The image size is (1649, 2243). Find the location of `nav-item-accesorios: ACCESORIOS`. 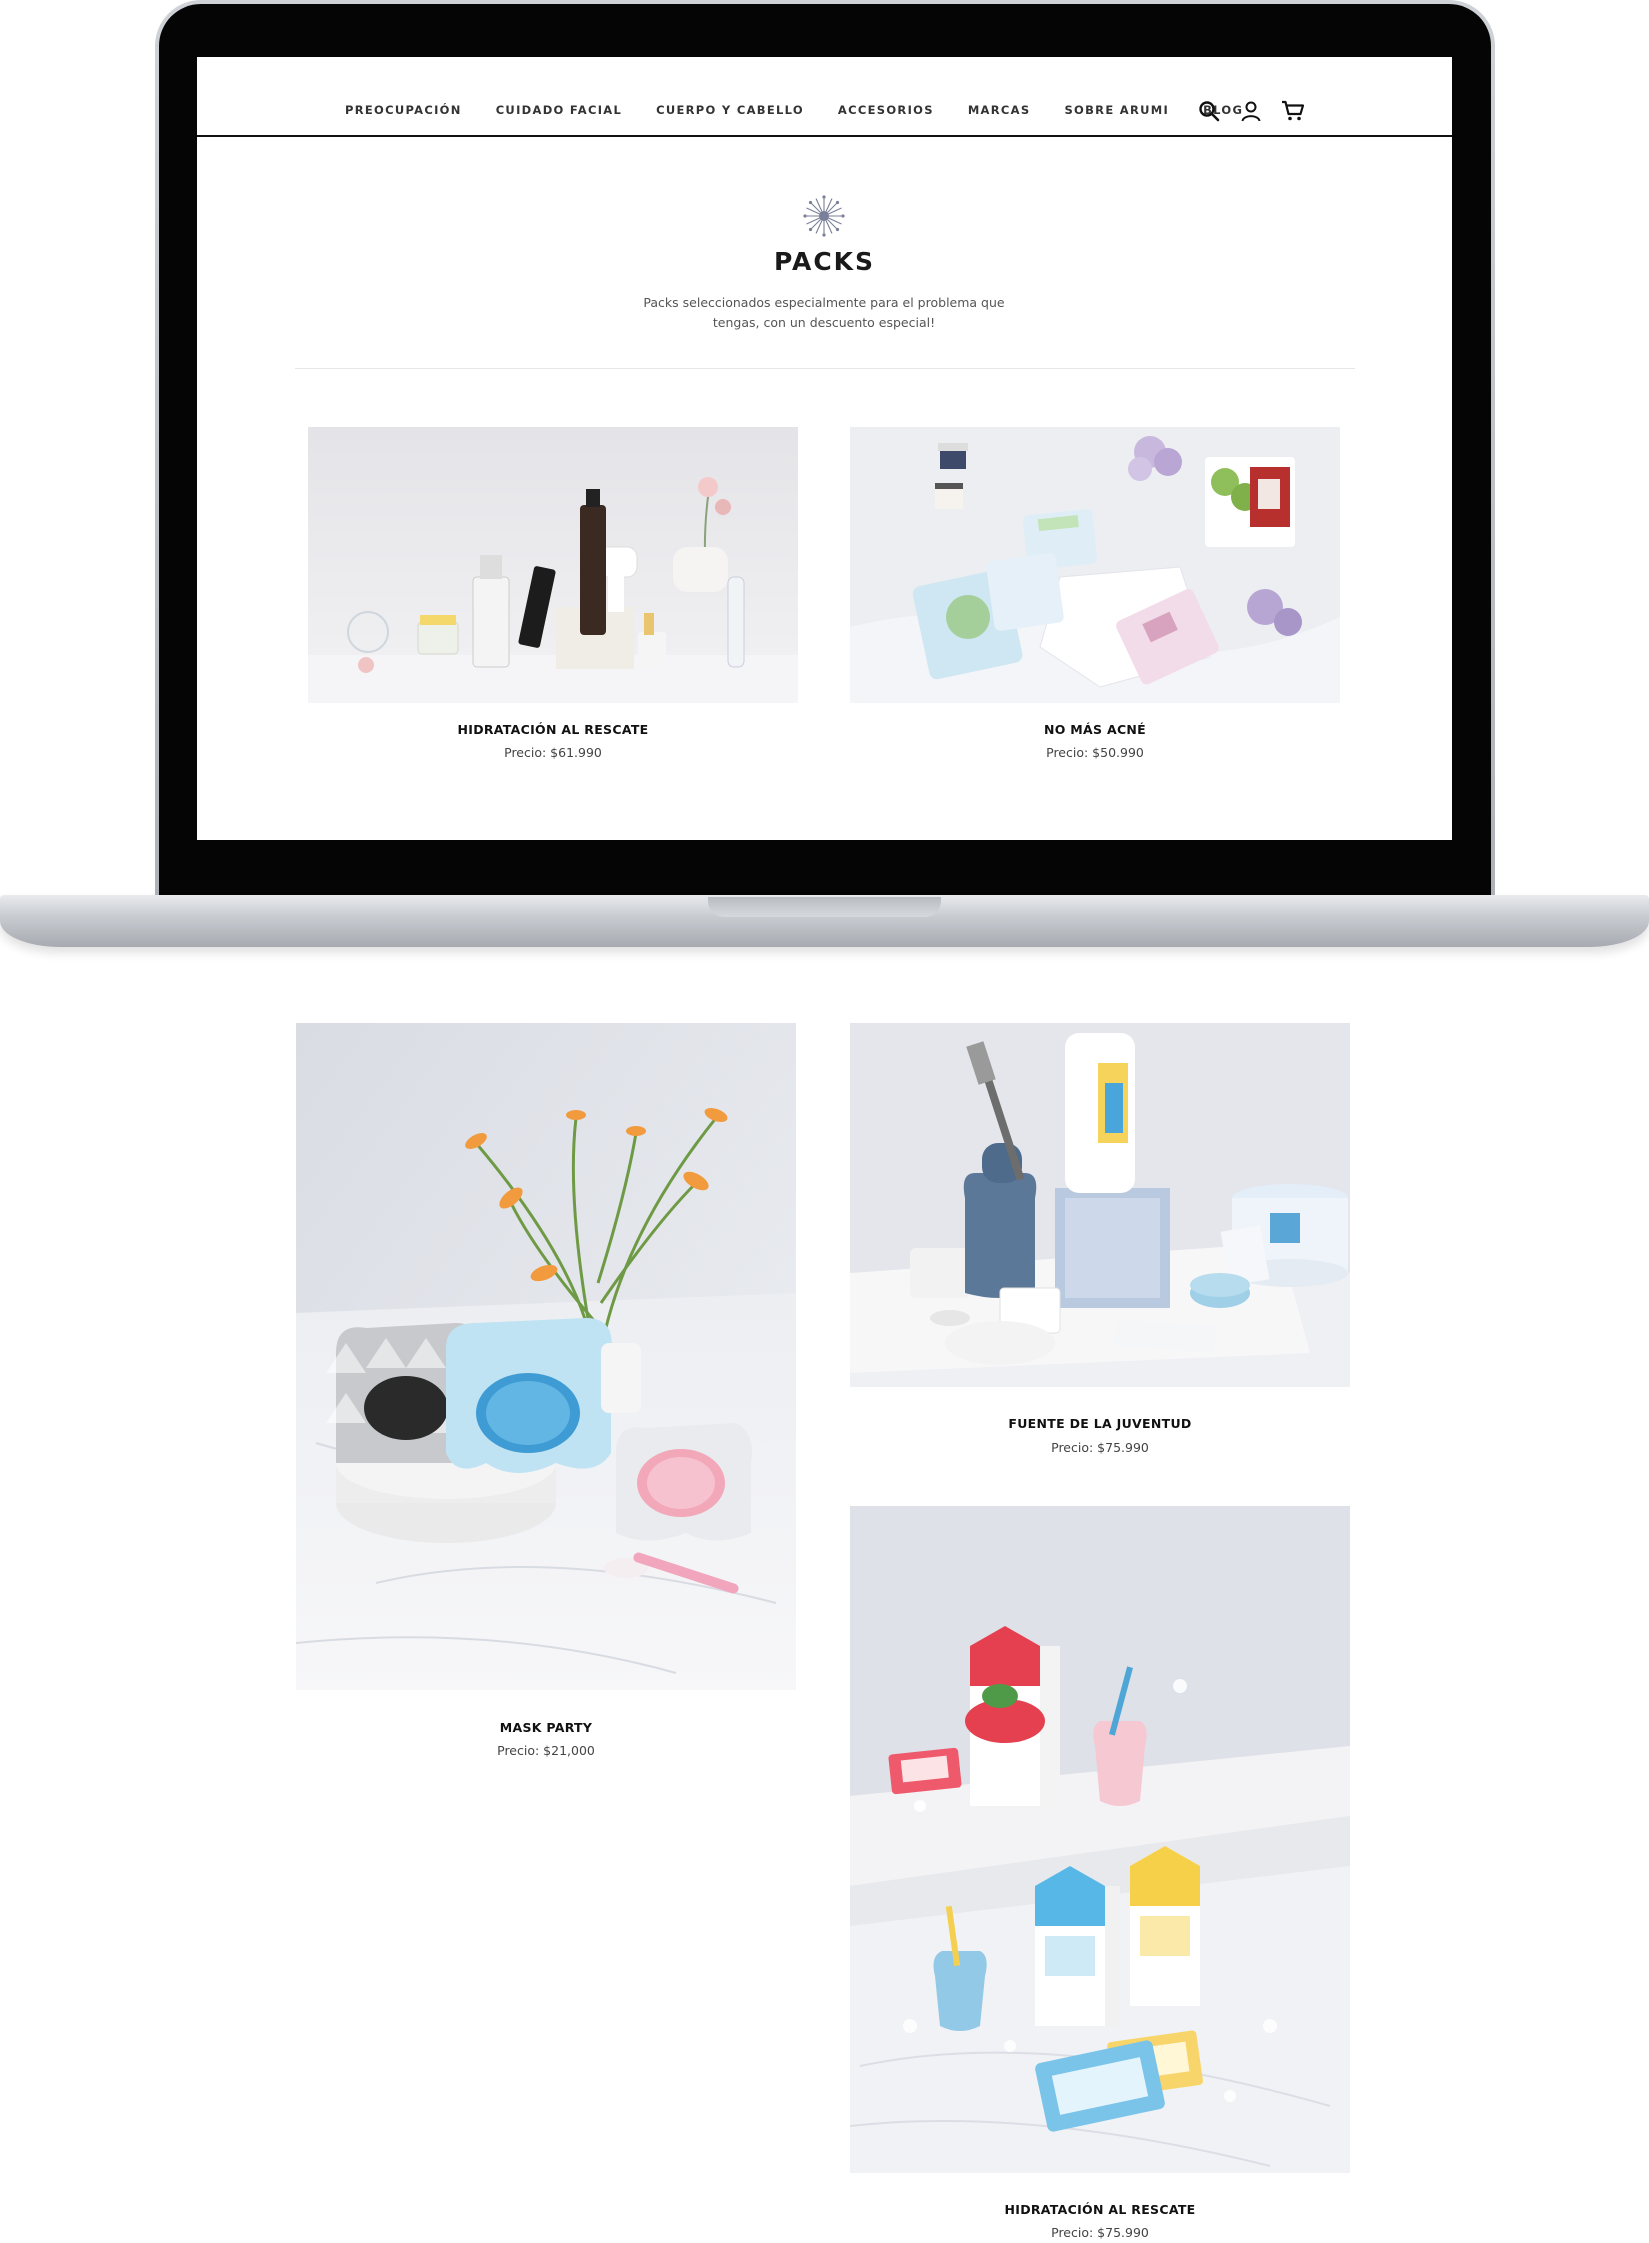

nav-item-accesorios: ACCESORIOS is located at coordinates (886, 110).